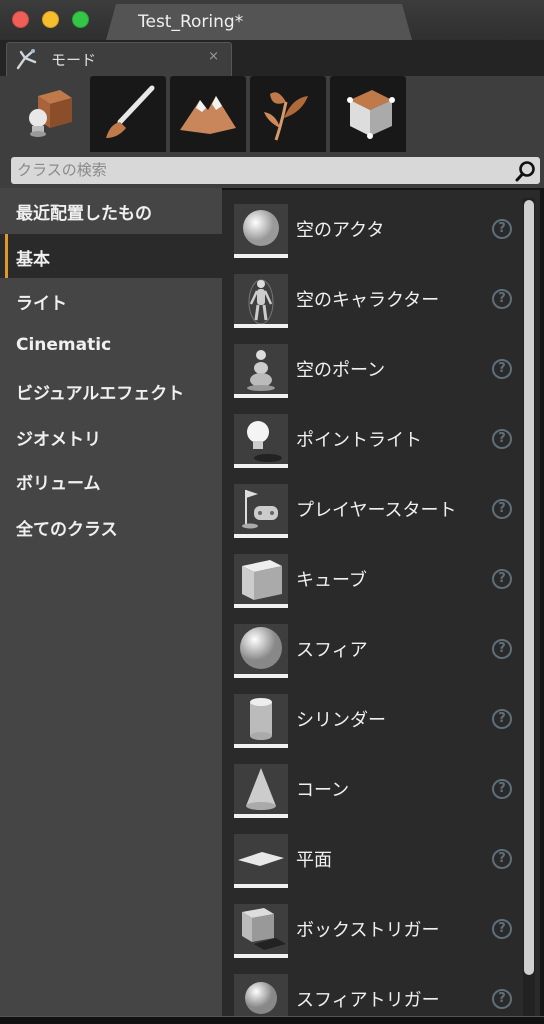 This screenshot has width=544, height=1024. I want to click on category-visual-effects: ビジュアルエフェクト, so click(111, 390).